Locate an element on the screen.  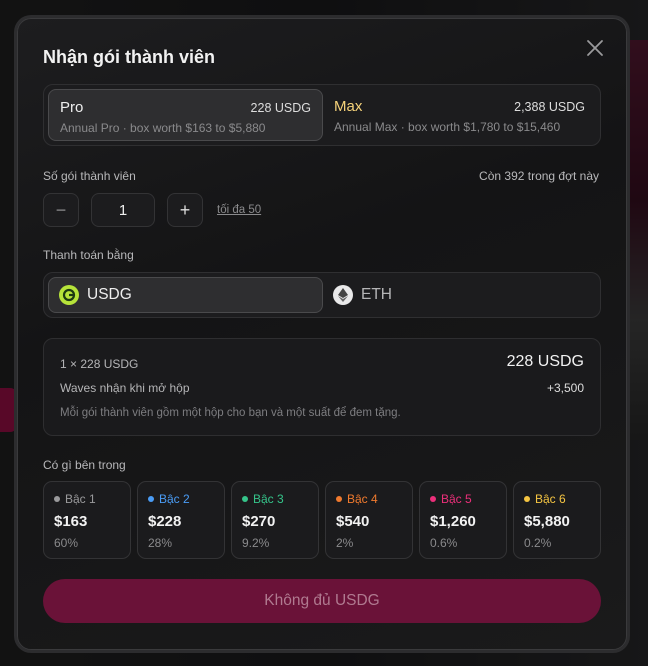
increment-button: + is located at coordinates (185, 210).